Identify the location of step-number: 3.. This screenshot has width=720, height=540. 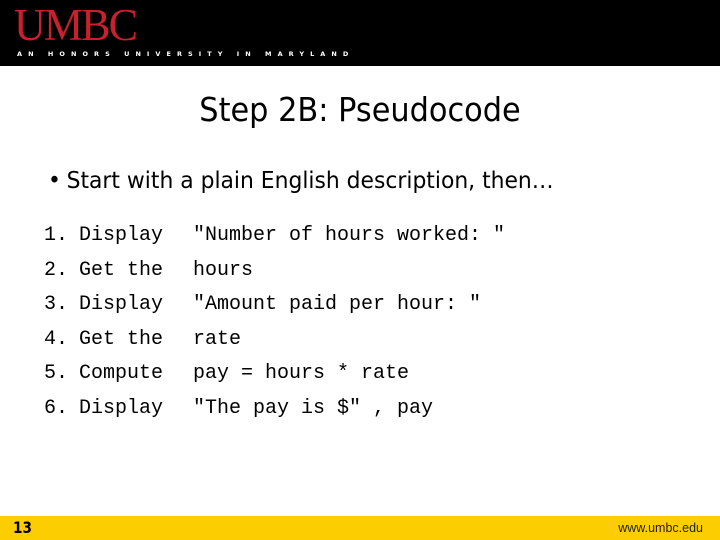
(56, 305).